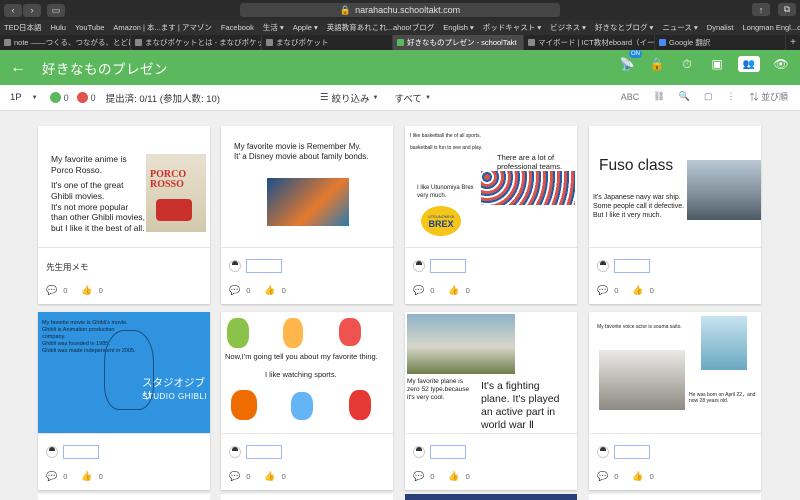  What do you see at coordinates (793, 42) in the screenshot?
I see `new-tab-button: +` at bounding box center [793, 42].